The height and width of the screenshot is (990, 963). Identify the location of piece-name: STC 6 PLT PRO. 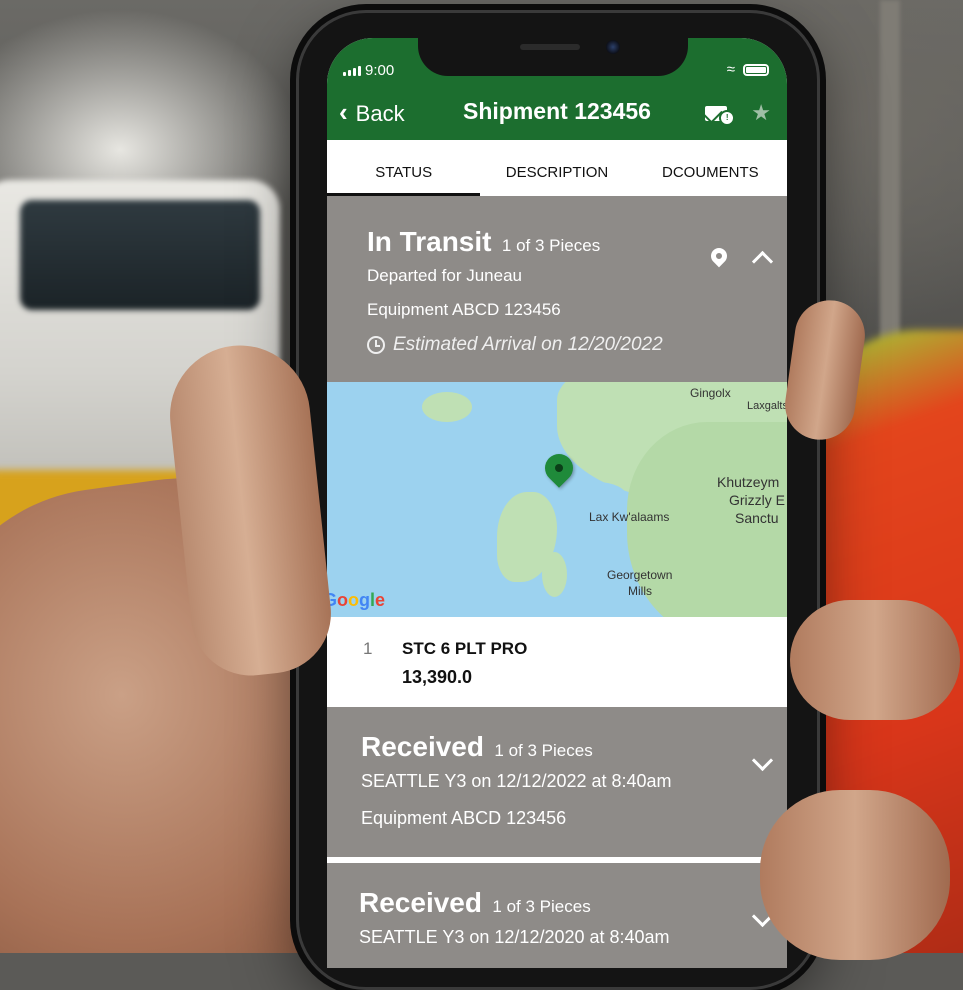
(465, 648).